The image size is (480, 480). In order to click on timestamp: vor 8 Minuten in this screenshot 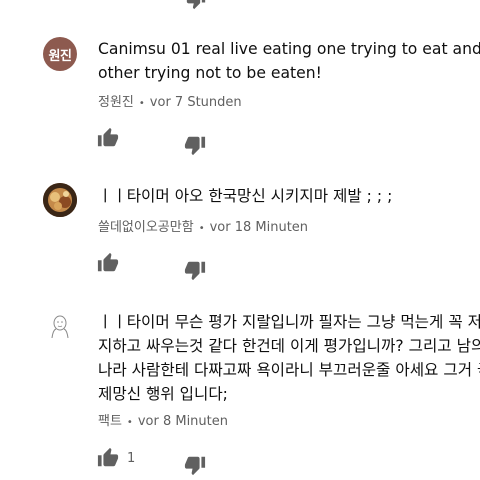, I will do `click(182, 421)`.